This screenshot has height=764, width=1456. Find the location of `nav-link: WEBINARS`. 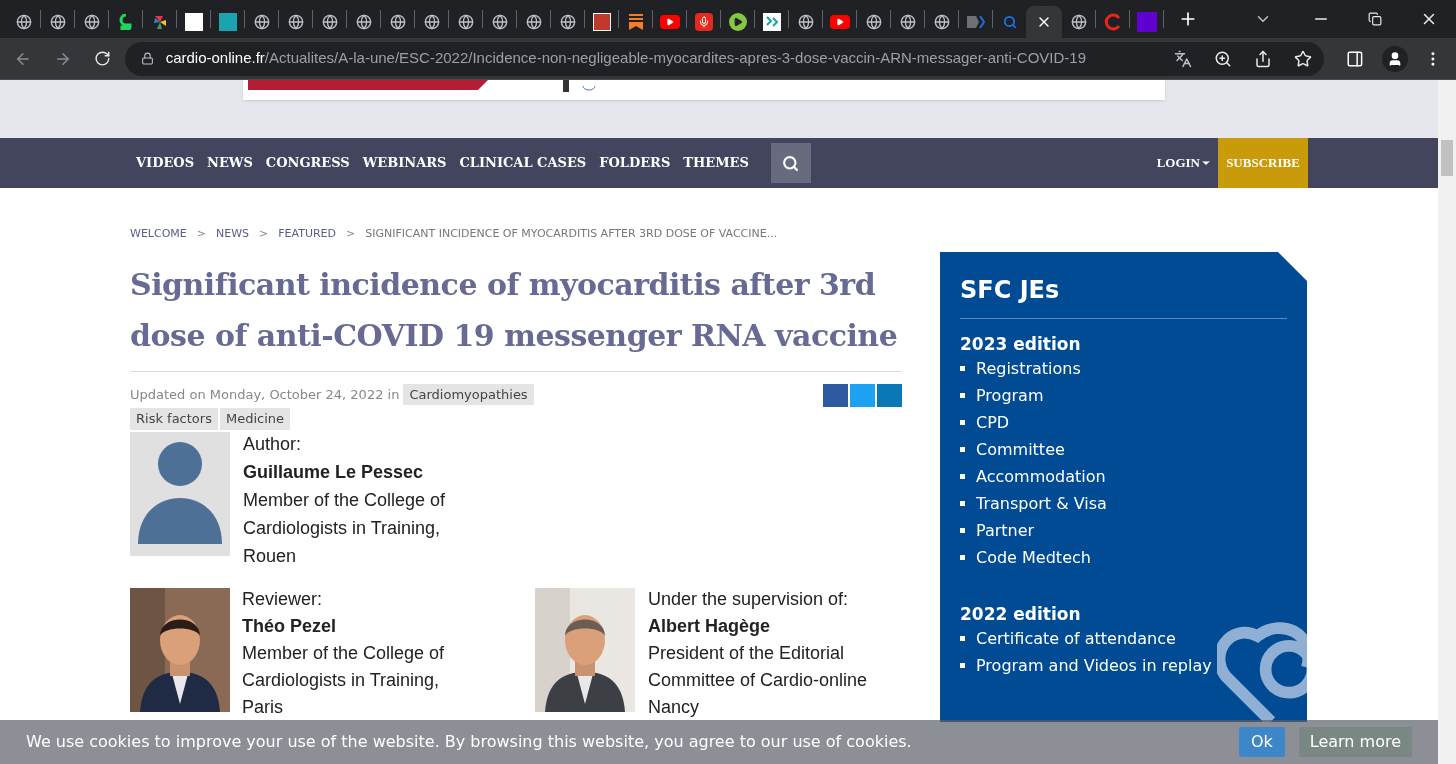

nav-link: WEBINARS is located at coordinates (404, 163).